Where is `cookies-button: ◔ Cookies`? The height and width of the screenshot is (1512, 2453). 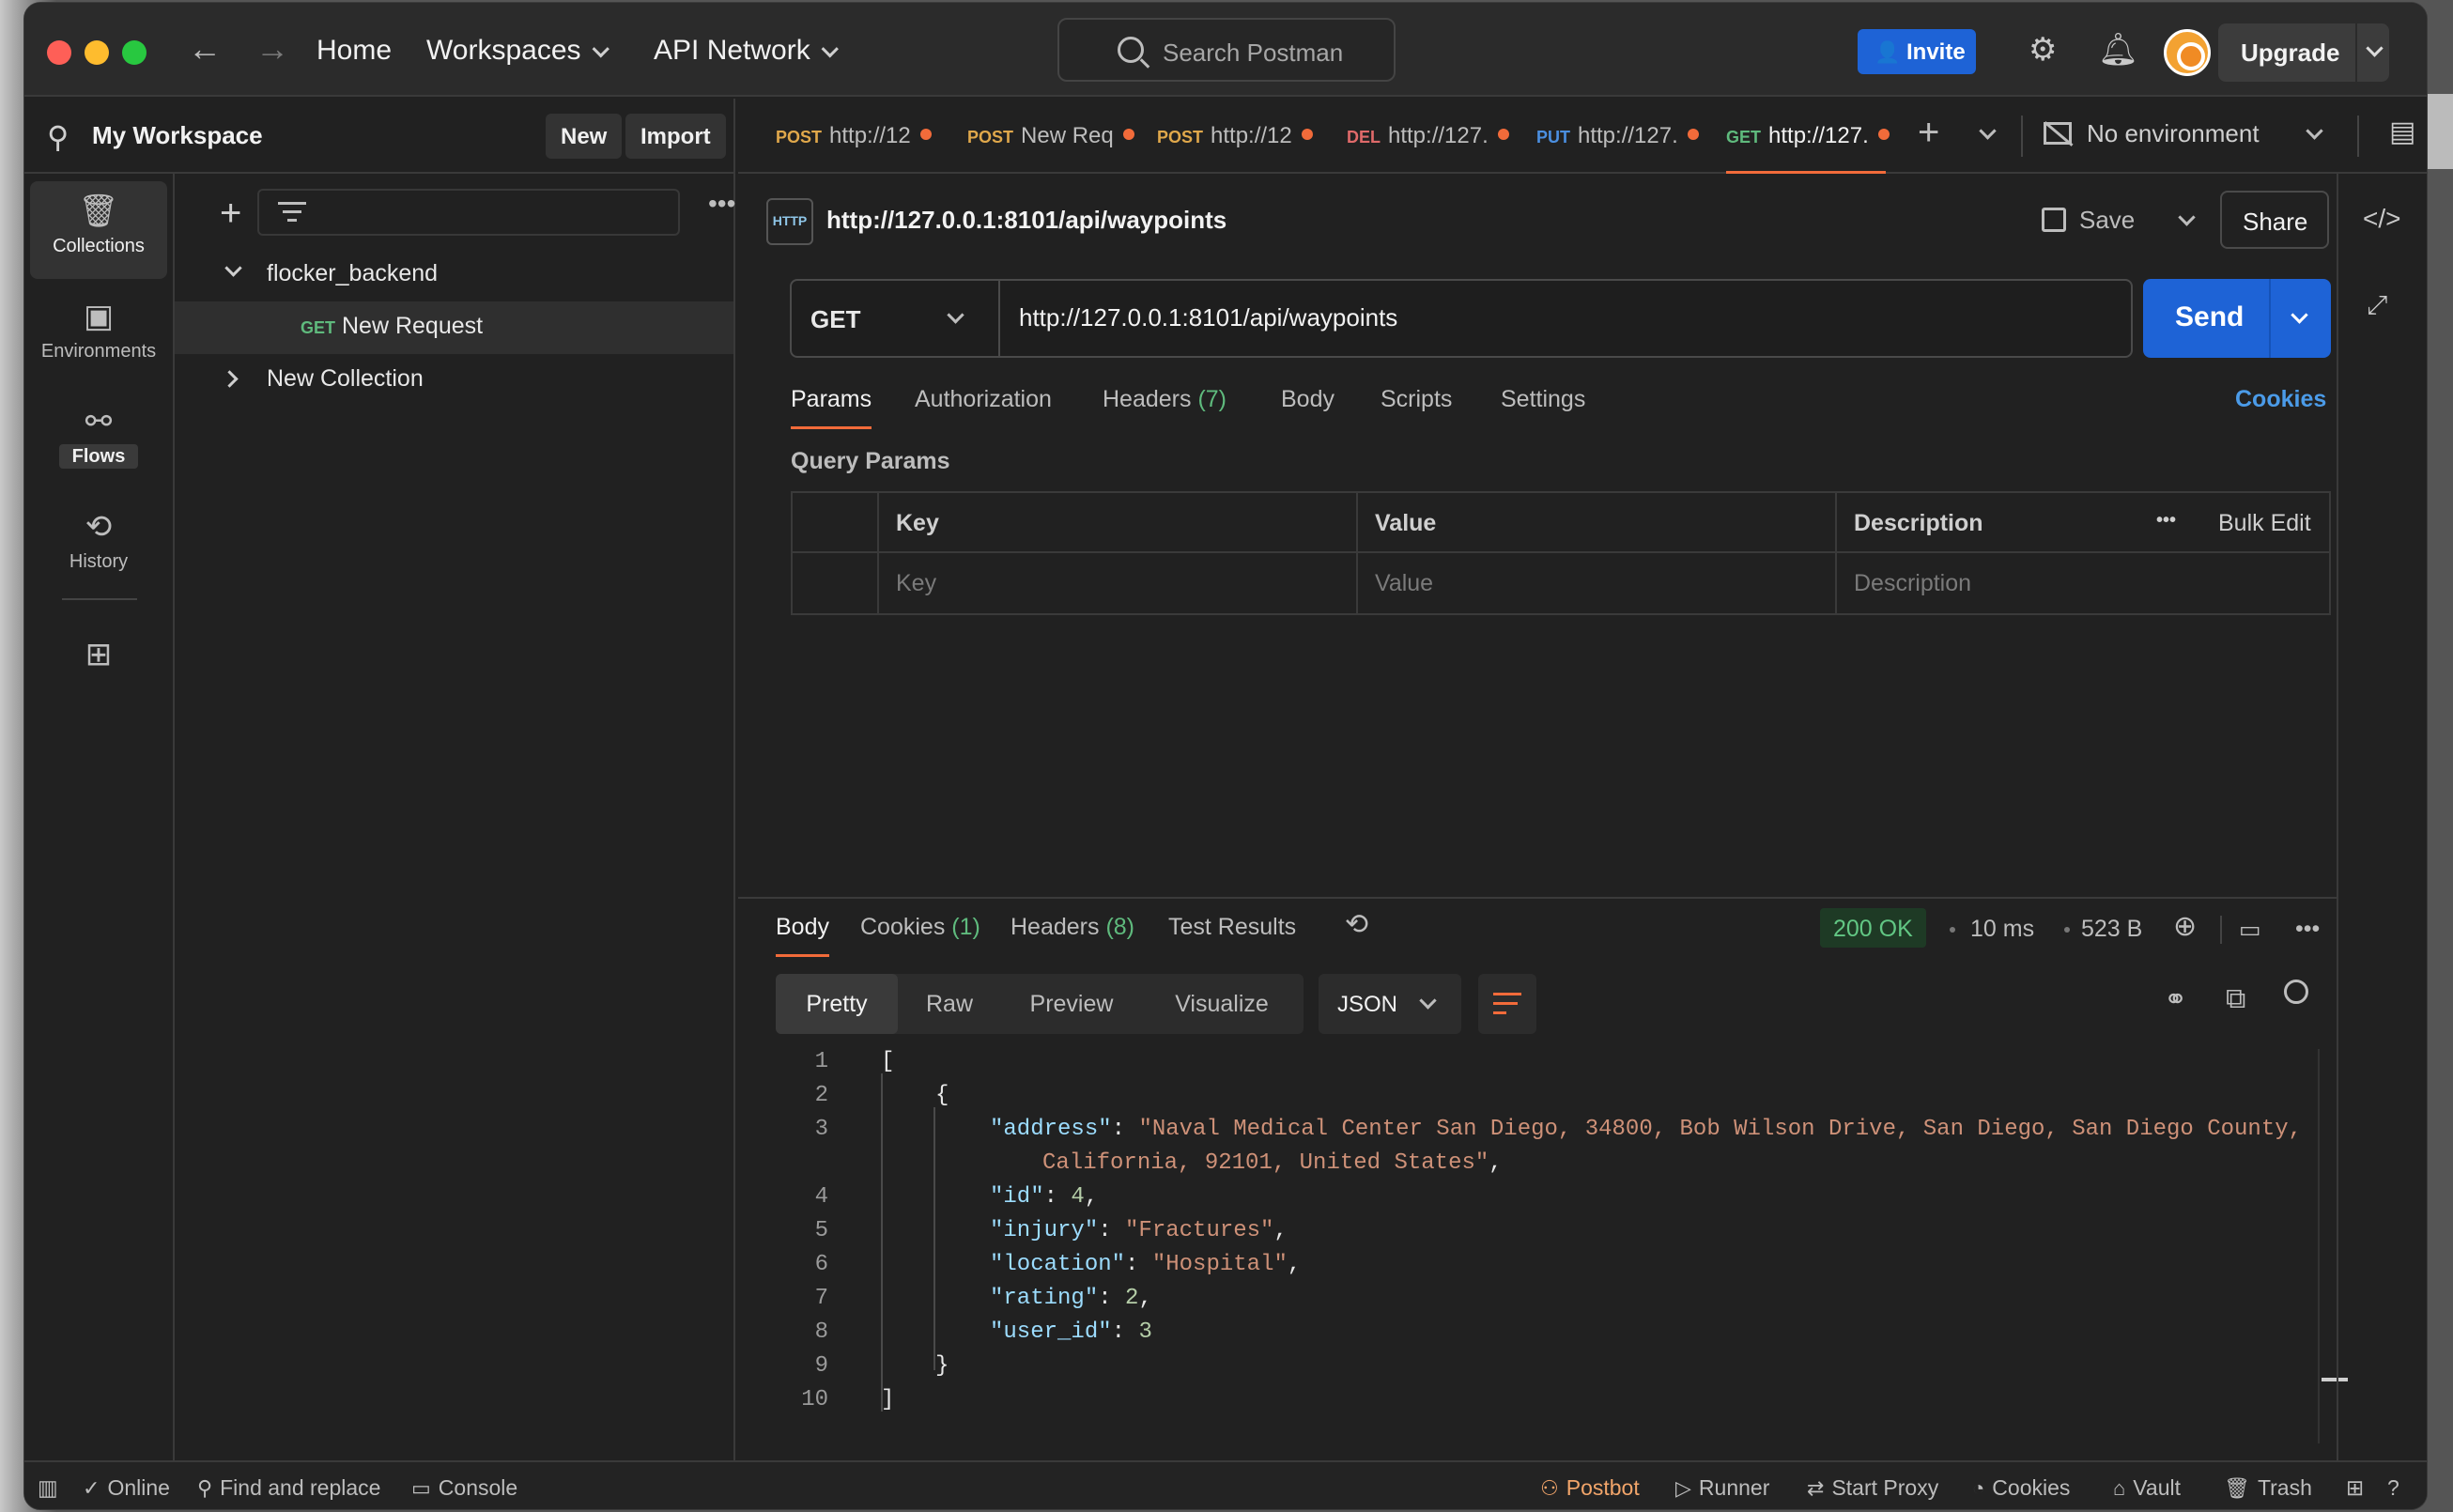
cookies-button: ◔ Cookies is located at coordinates (2021, 1488).